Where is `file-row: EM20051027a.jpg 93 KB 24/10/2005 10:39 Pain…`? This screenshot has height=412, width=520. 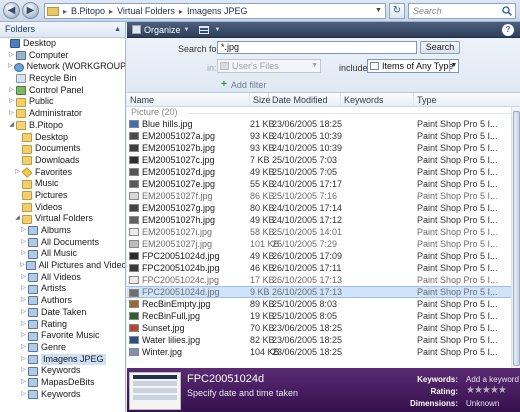
file-row: EM20051027a.jpg 93 KB 24/10/2005 10:39 Pain… is located at coordinates (323, 136).